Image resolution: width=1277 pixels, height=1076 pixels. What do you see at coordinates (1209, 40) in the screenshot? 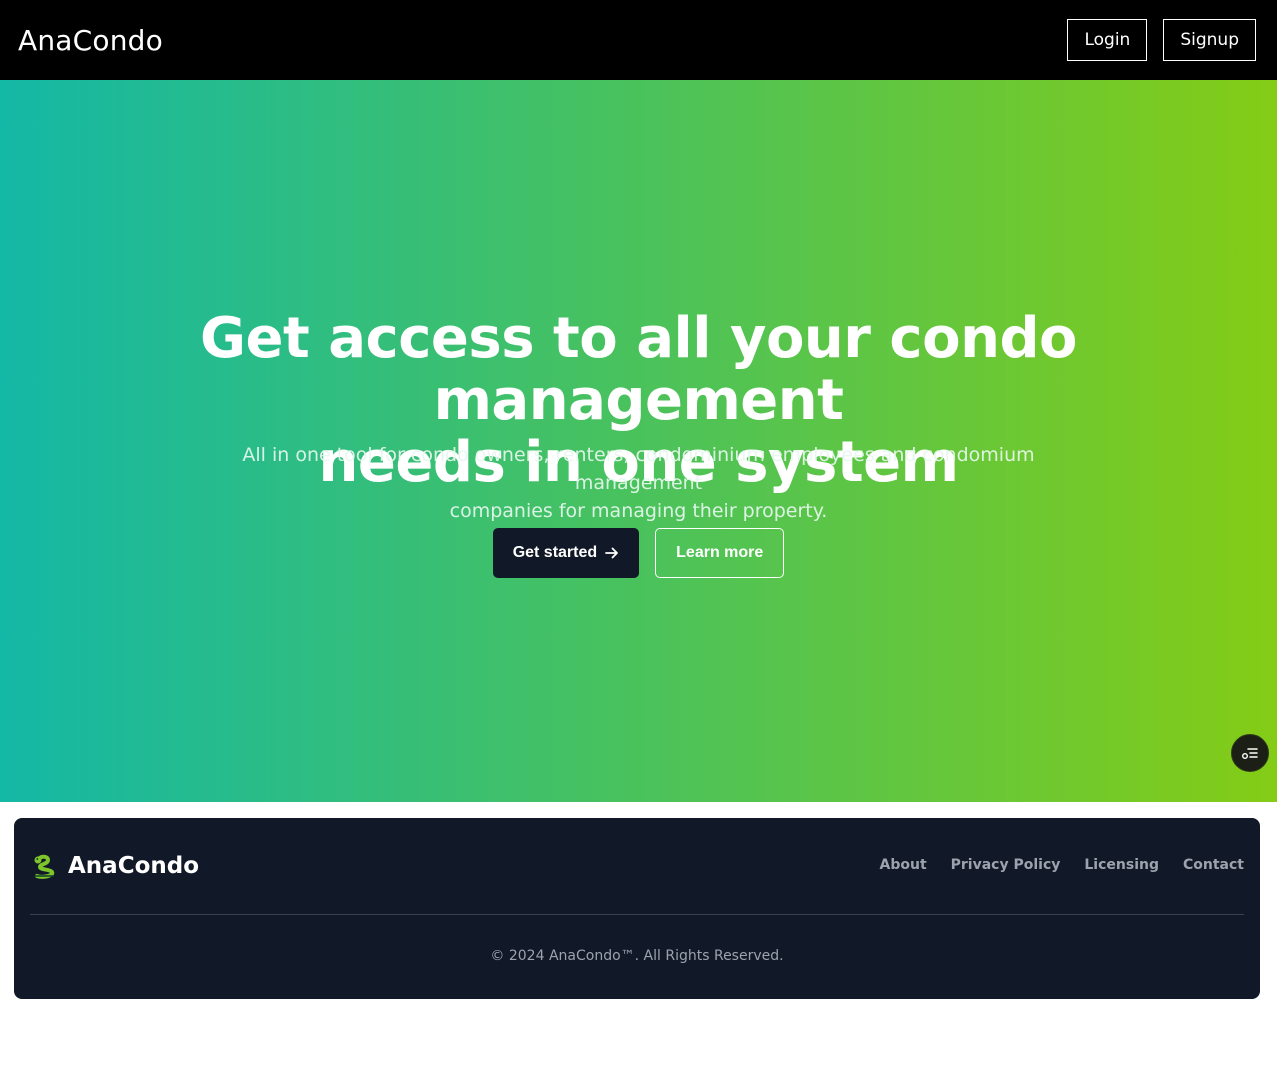
I see `signup-button: Signup` at bounding box center [1209, 40].